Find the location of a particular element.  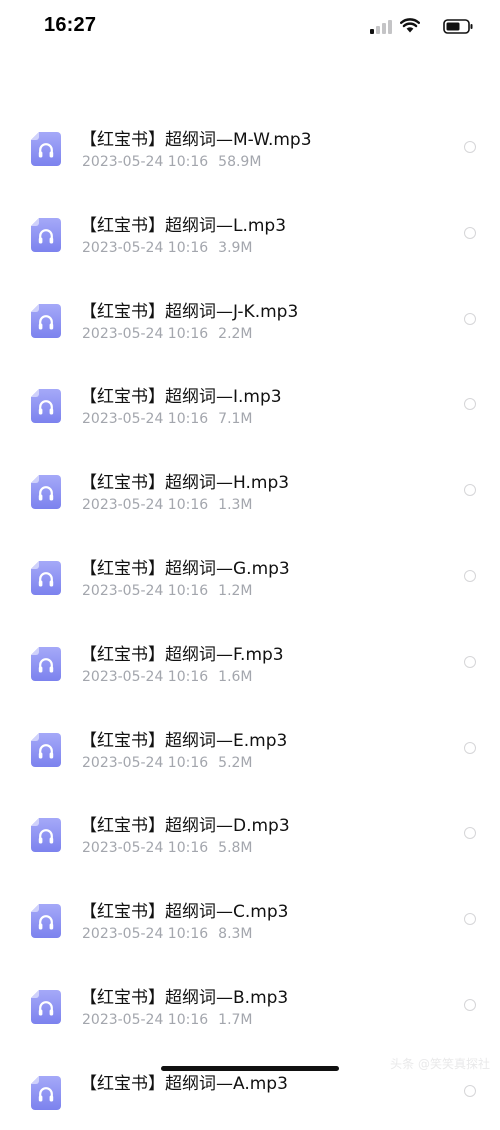

file-meta: 2023-05-24 10:16 1.3M is located at coordinates (167, 505).